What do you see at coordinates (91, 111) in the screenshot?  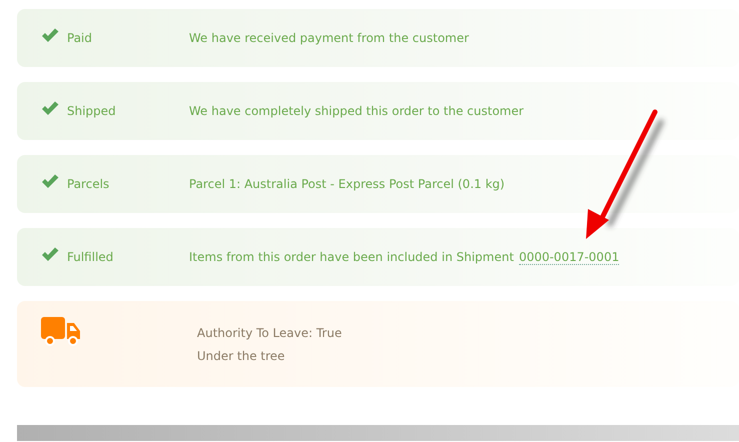 I see `status-label: Shipped` at bounding box center [91, 111].